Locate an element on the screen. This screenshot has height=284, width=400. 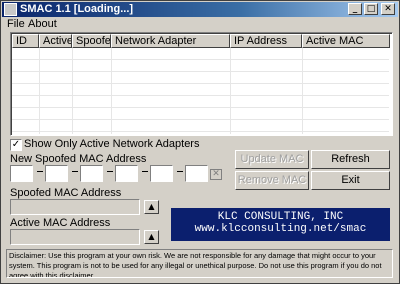
active-mac-label: Active MAC Address is located at coordinates (60, 223).